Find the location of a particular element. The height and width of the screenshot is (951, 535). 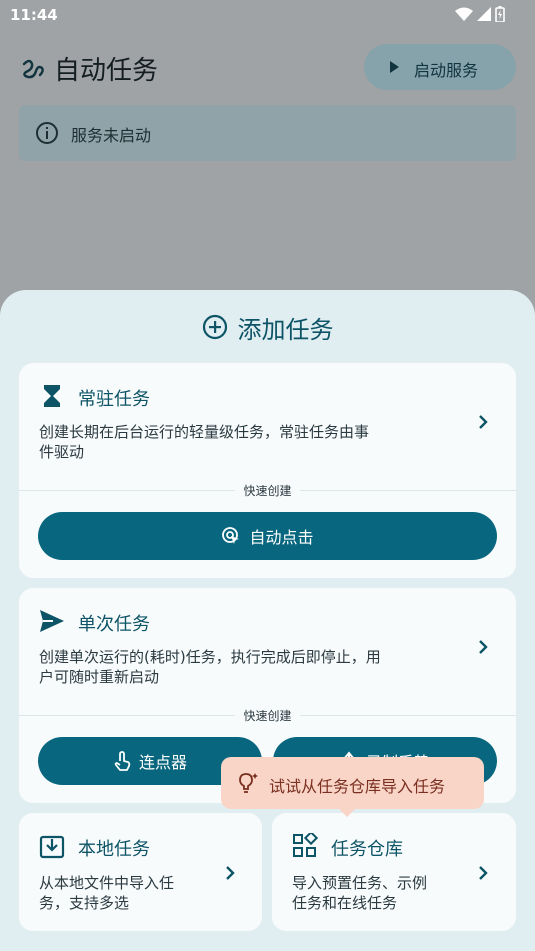

start-service-label: 启动服务 is located at coordinates (446, 70).